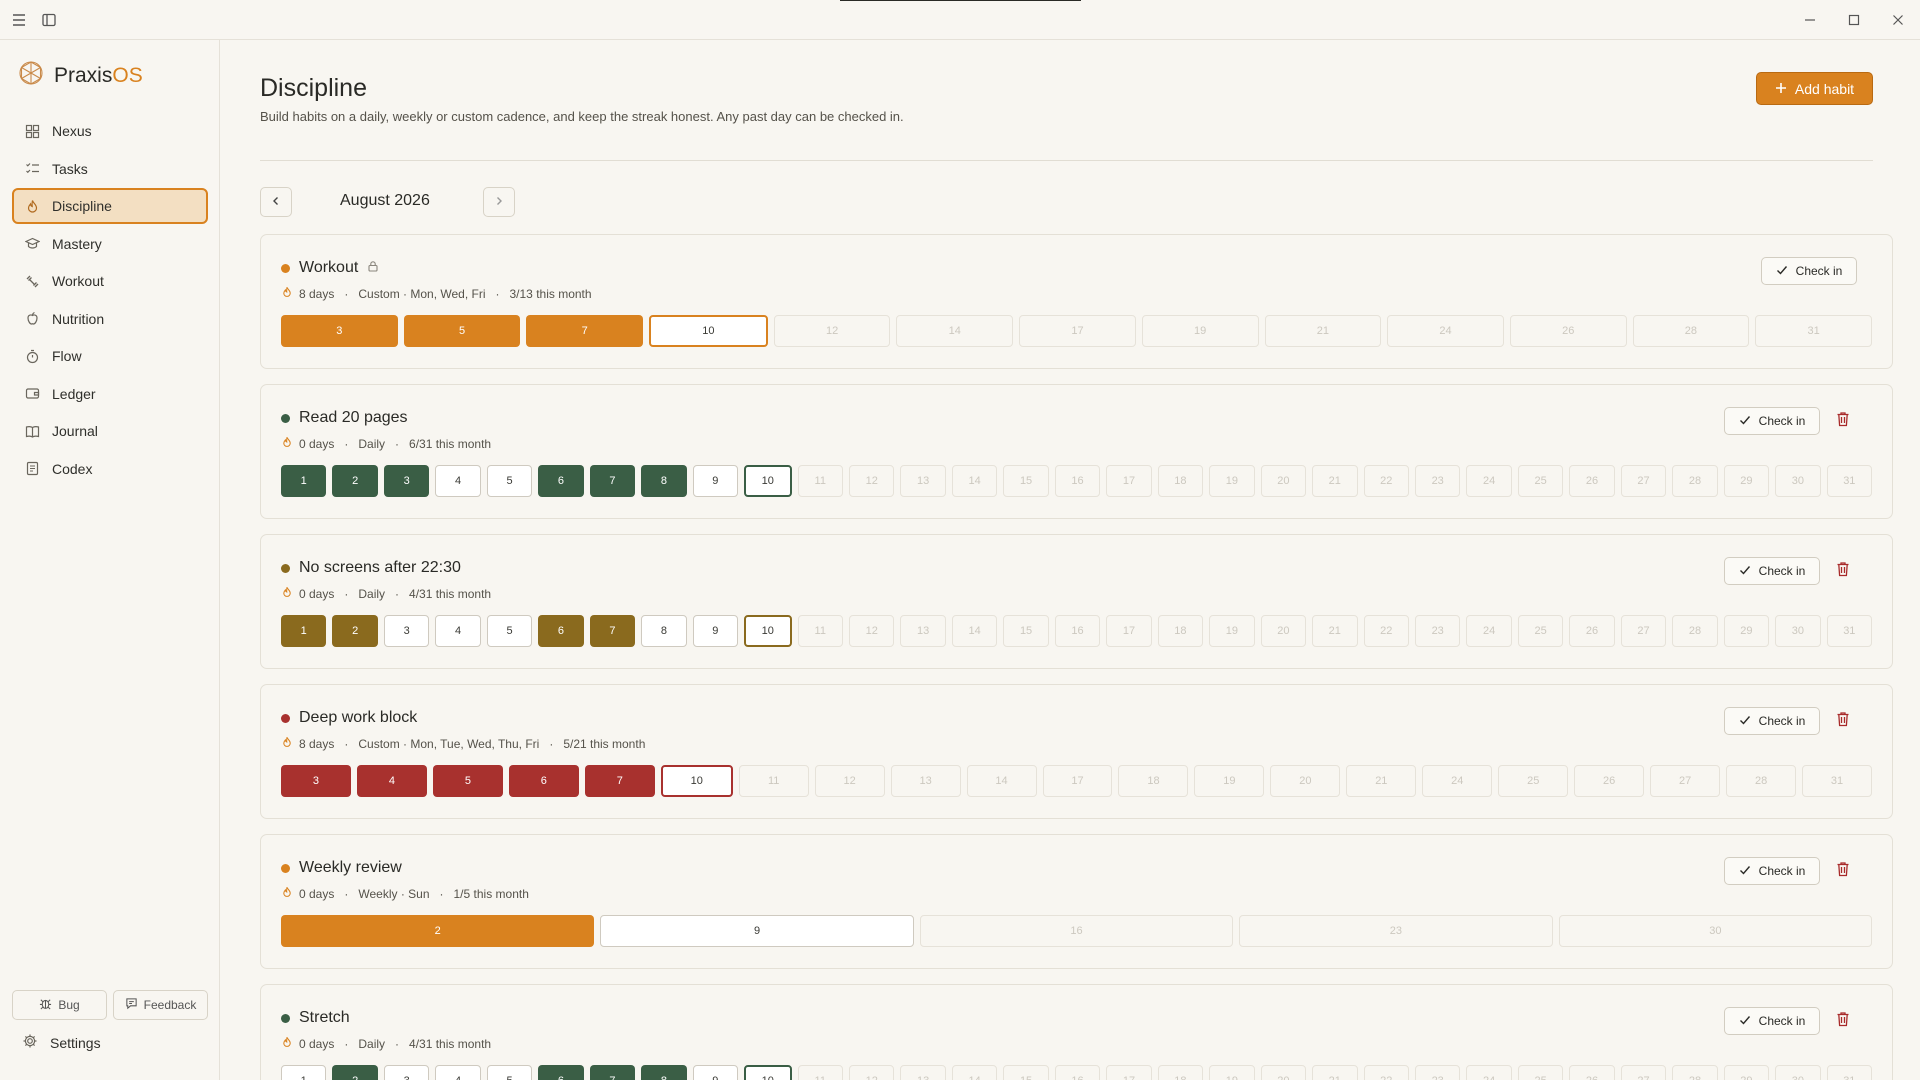  Describe the element at coordinates (1445, 331) in the screenshot. I see `day-cell: 24` at that location.